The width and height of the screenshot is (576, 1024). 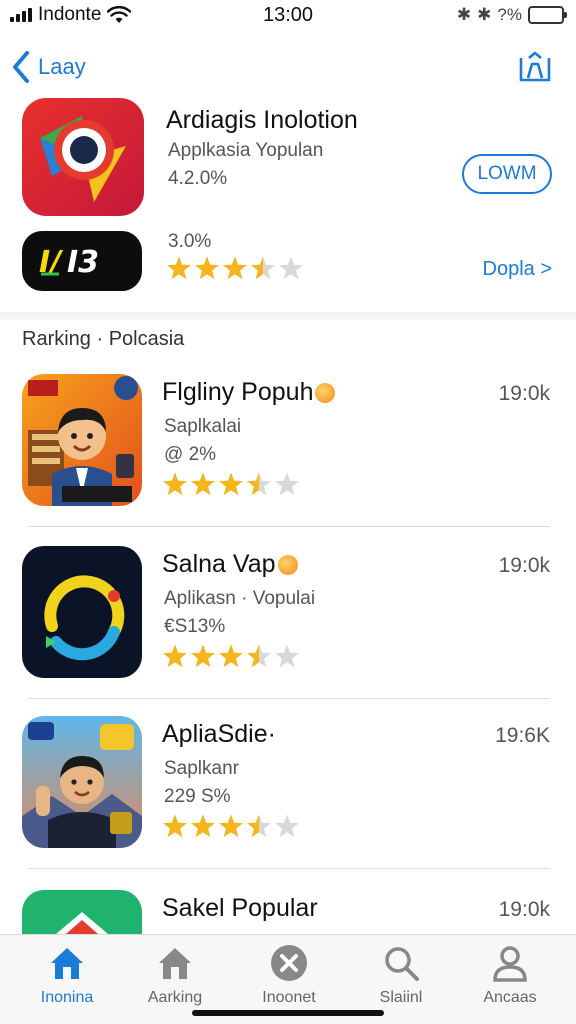 I want to click on featured-app-title: Ardiagis Inolotion, so click(x=262, y=120).